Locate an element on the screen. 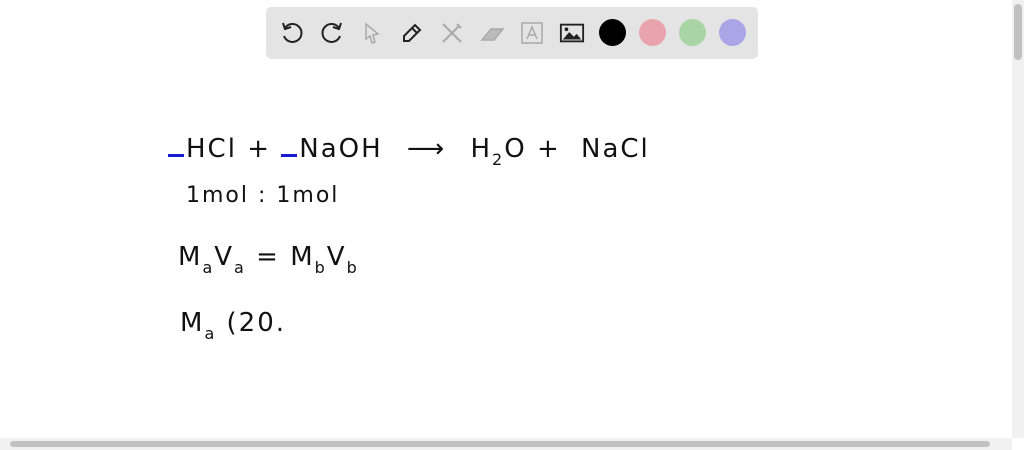  equation-line-1: HCl + NaOH ⟶ H2O + NaCl is located at coordinates (409, 151).